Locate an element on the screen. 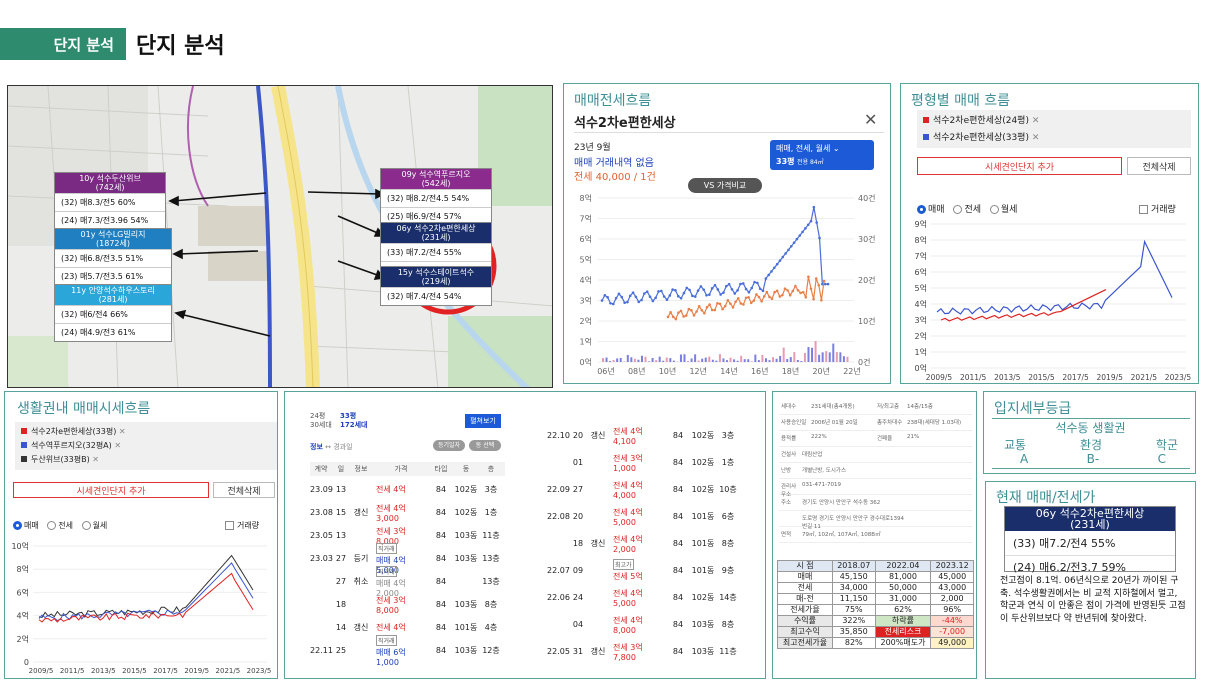  dong-select-pill: 동 선택 is located at coordinates (485, 445).